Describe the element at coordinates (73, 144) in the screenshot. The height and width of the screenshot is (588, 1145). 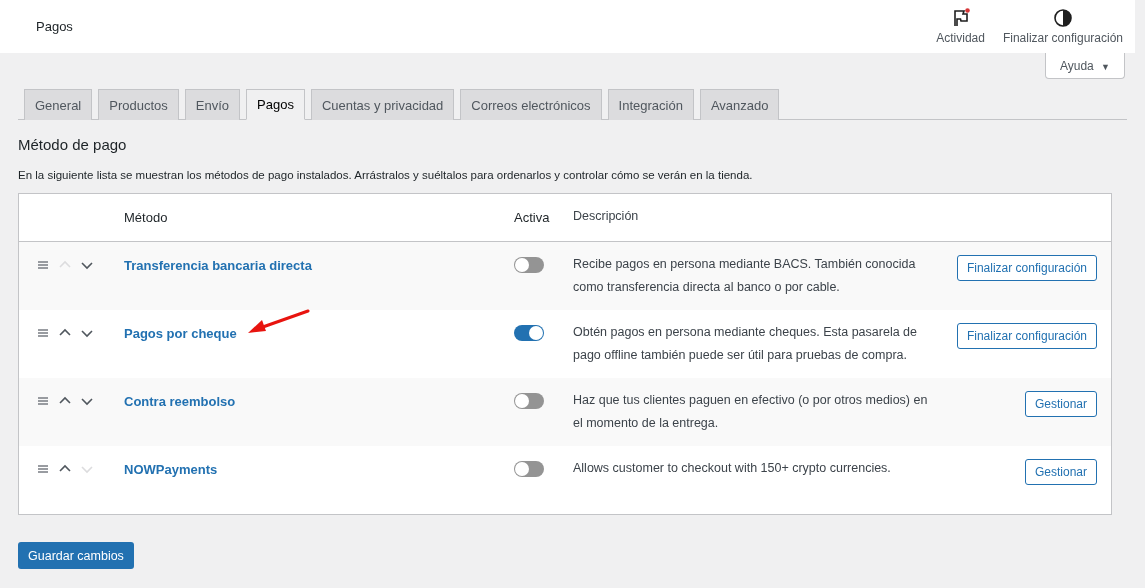
I see `section-title: Método de pago` at that location.